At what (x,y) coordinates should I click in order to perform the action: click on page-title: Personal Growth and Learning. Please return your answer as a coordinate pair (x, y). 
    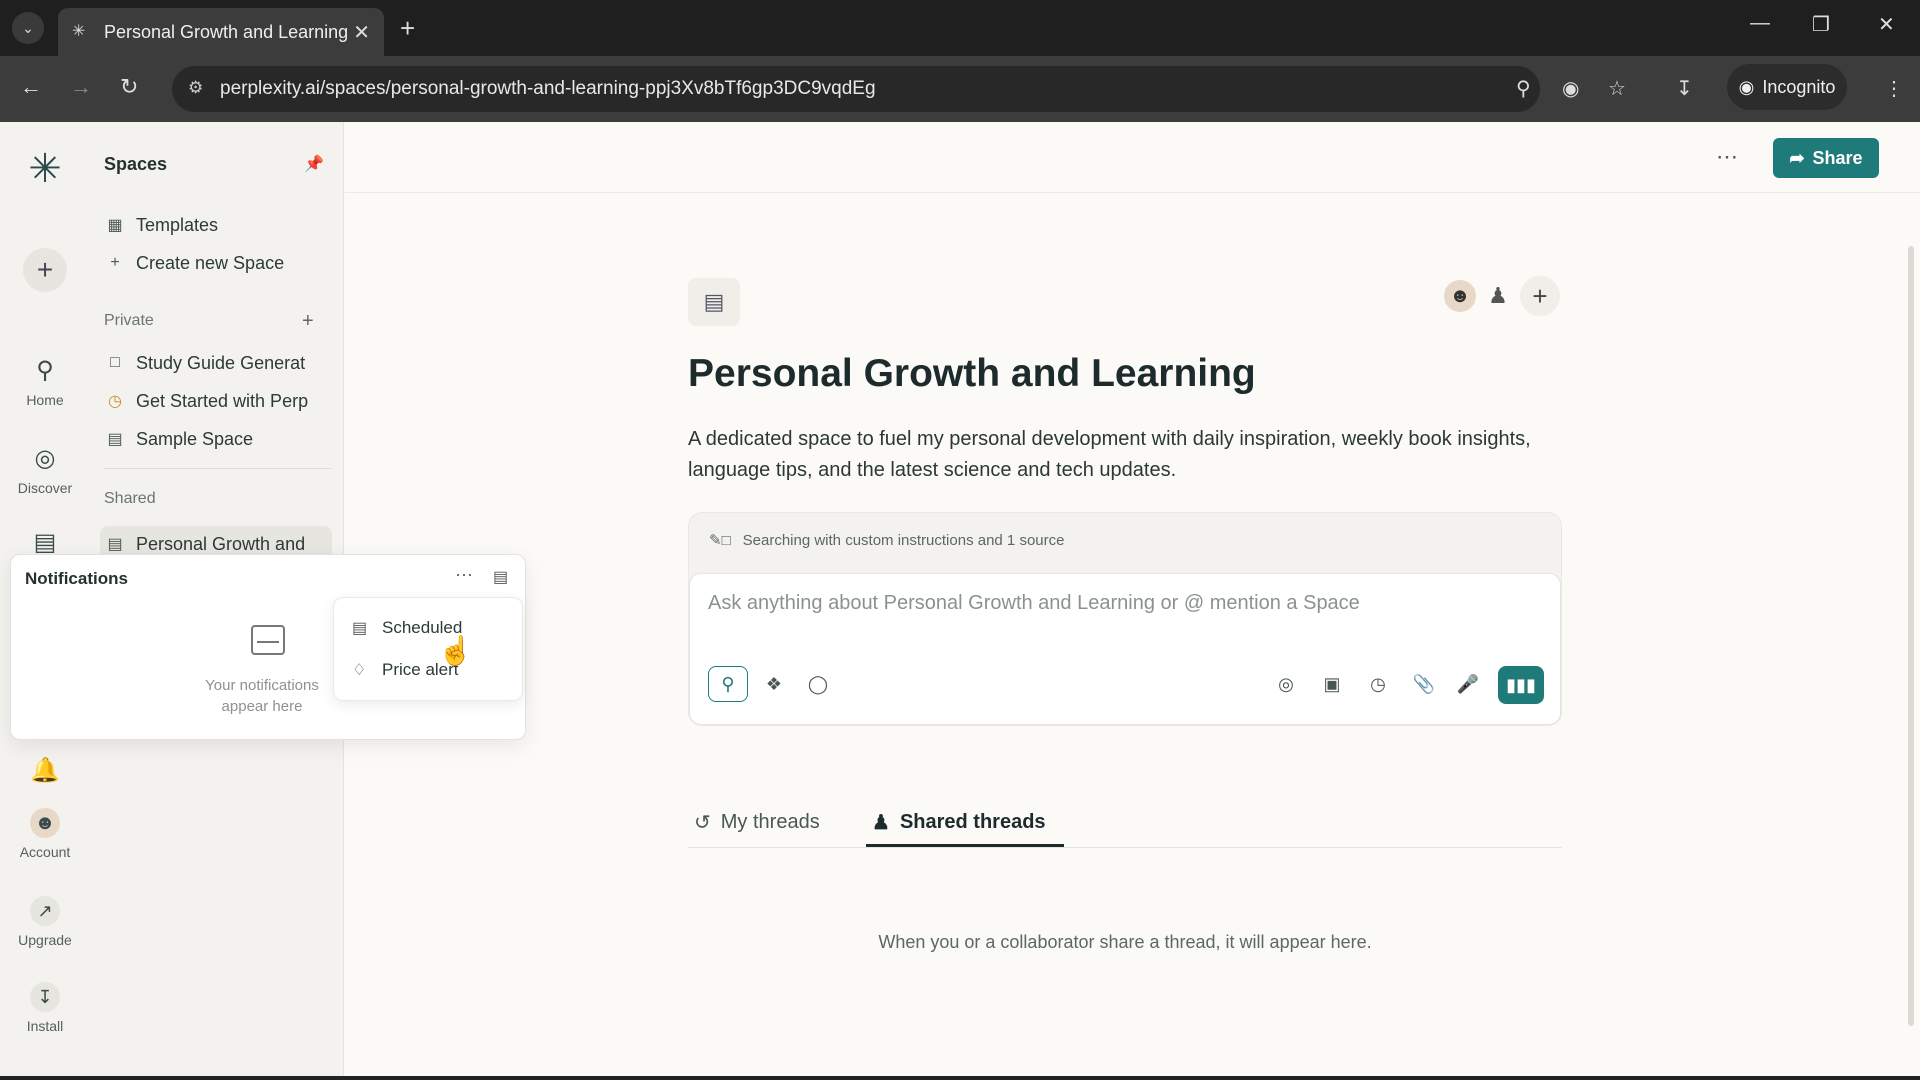
    Looking at the image, I should click on (972, 373).